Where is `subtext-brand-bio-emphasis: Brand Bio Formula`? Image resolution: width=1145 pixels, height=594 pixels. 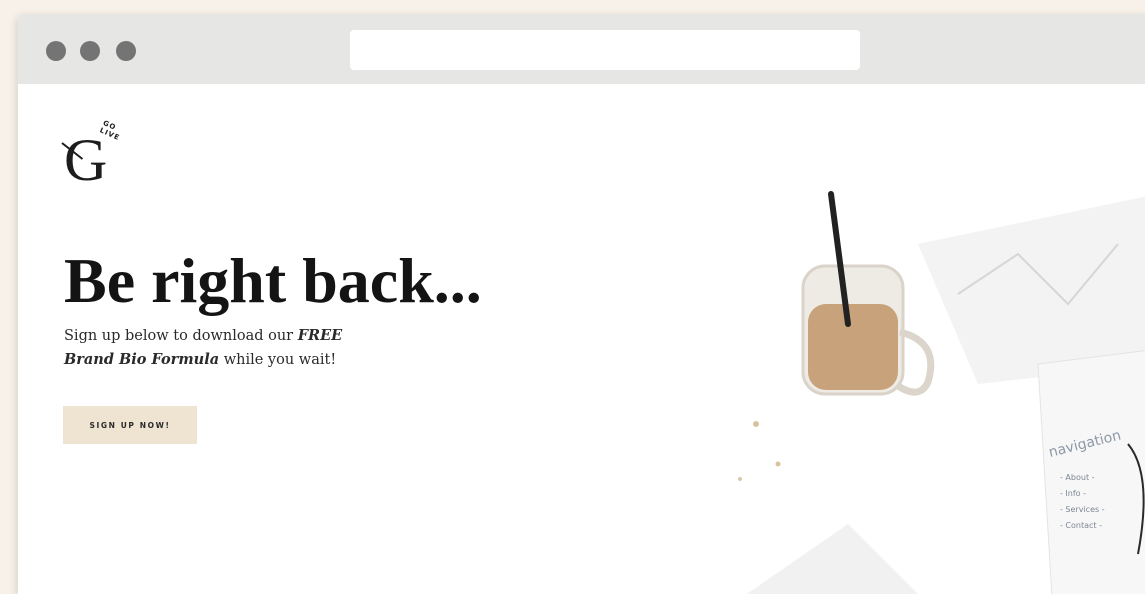
subtext-brand-bio-emphasis: Brand Bio Formula is located at coordinates (142, 359).